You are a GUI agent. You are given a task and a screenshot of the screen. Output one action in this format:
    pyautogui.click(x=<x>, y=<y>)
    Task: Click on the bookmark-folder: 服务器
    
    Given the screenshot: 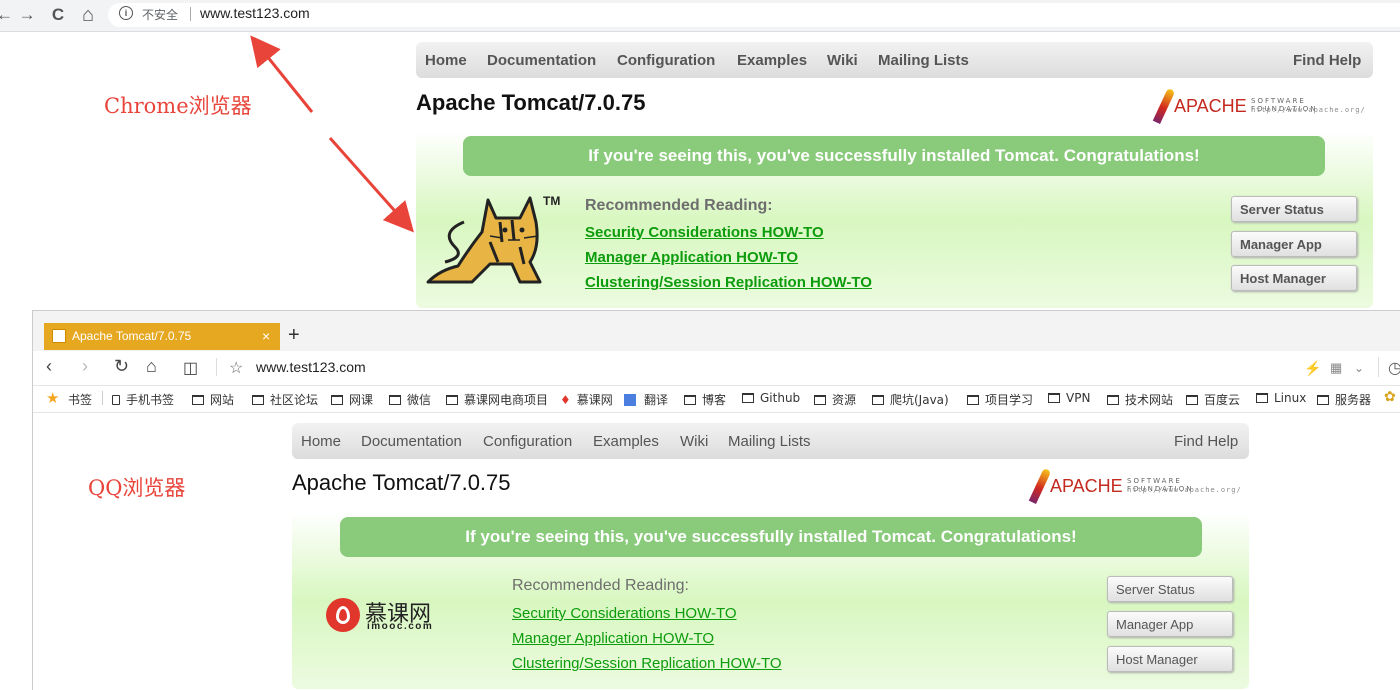 What is the action you would take?
    pyautogui.click(x=1346, y=399)
    